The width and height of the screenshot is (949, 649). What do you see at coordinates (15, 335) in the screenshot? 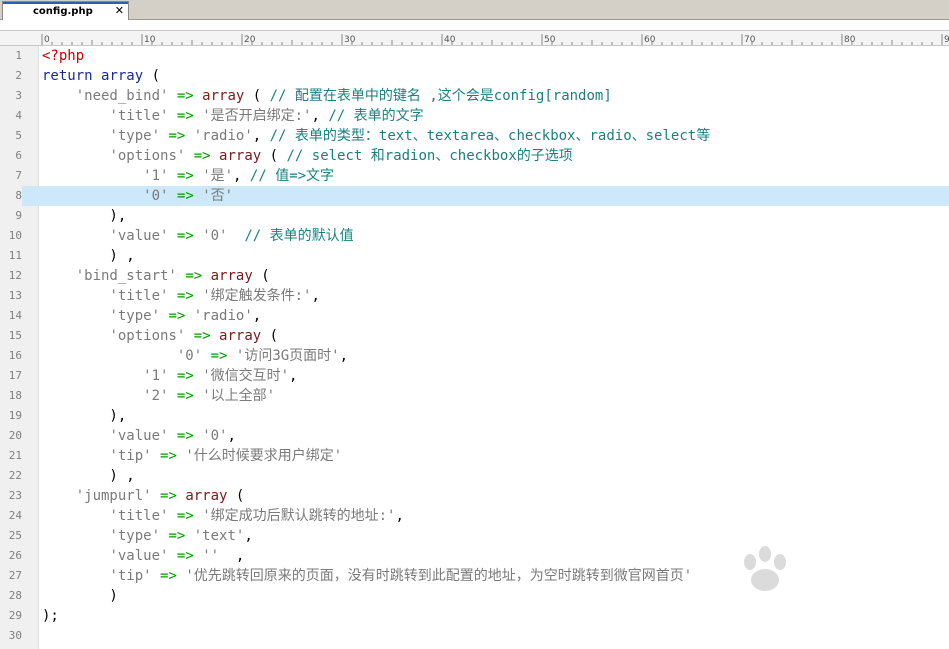
I see `line-number: 15` at bounding box center [15, 335].